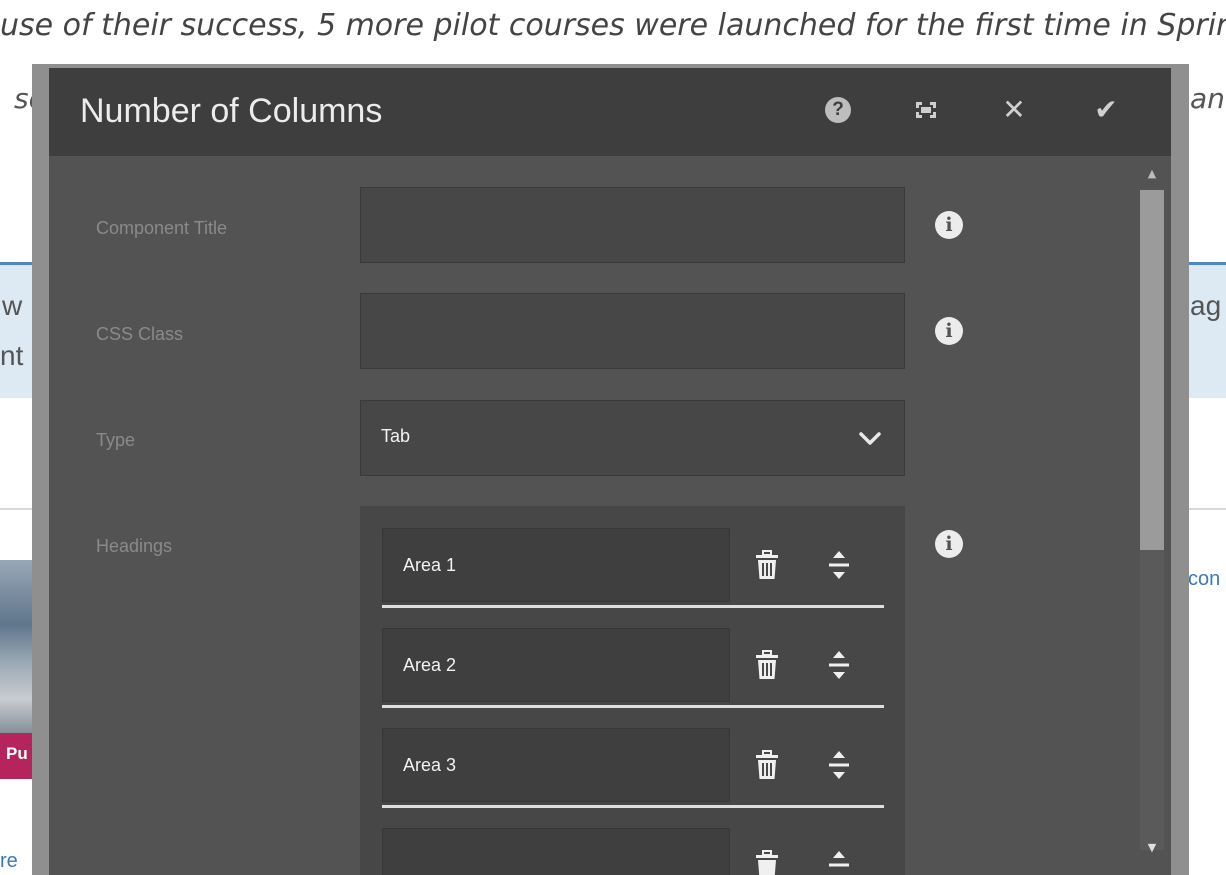 Image resolution: width=1226 pixels, height=875 pixels. I want to click on confirm-button: ✔, so click(1106, 110).